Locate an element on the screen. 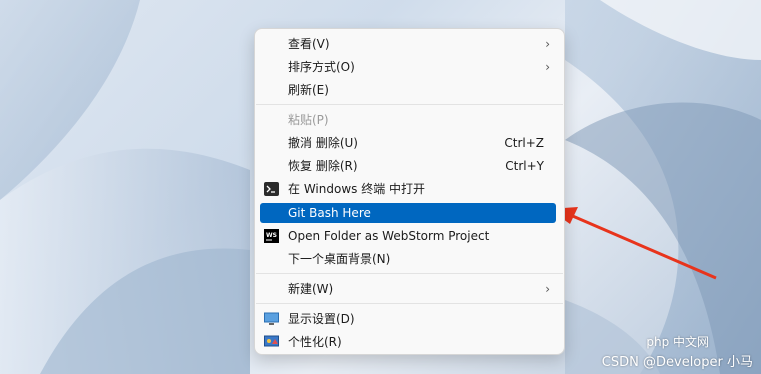 This screenshot has width=761, height=374. terminal-icon is located at coordinates (271, 189).